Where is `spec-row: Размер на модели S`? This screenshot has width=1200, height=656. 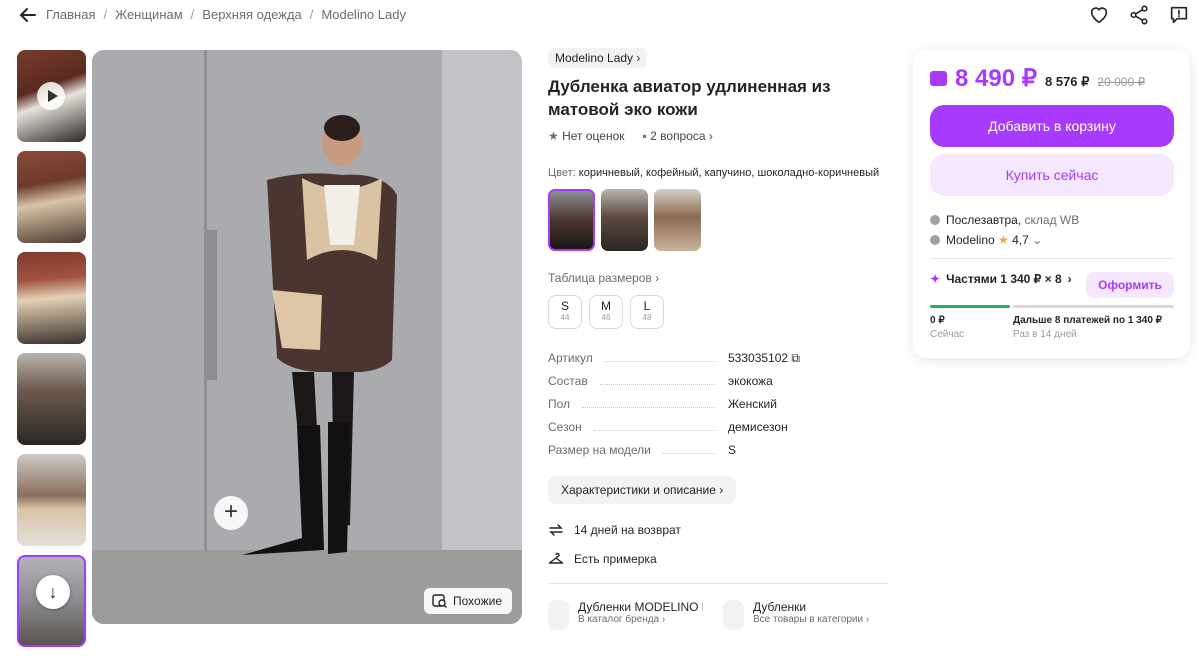 spec-row: Размер на модели S is located at coordinates (718, 454).